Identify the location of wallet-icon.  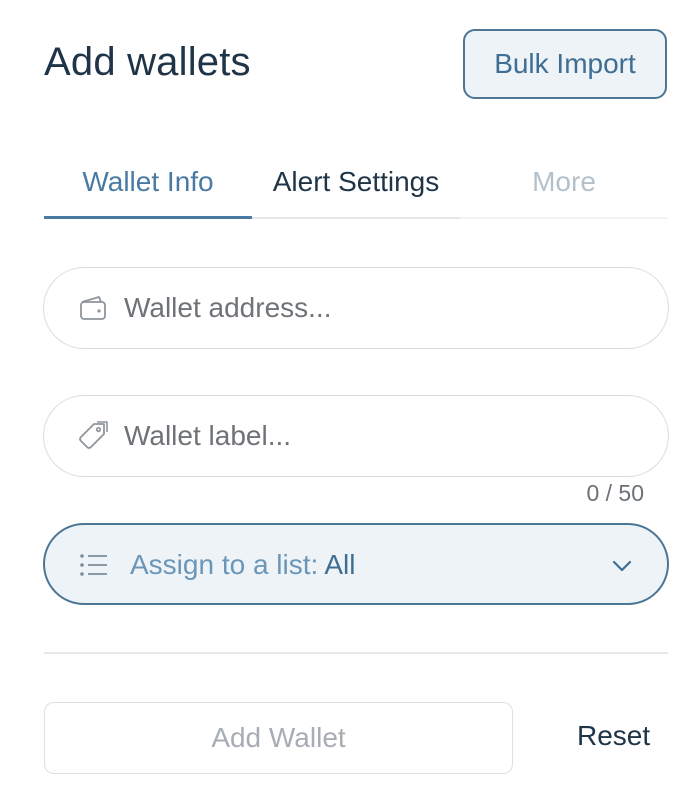
(93, 308).